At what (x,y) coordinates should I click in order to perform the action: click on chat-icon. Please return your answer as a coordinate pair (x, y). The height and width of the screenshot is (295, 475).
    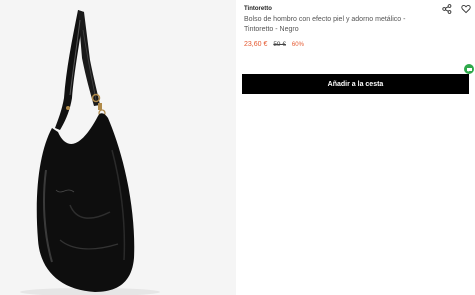
    Looking at the image, I should click on (469, 69).